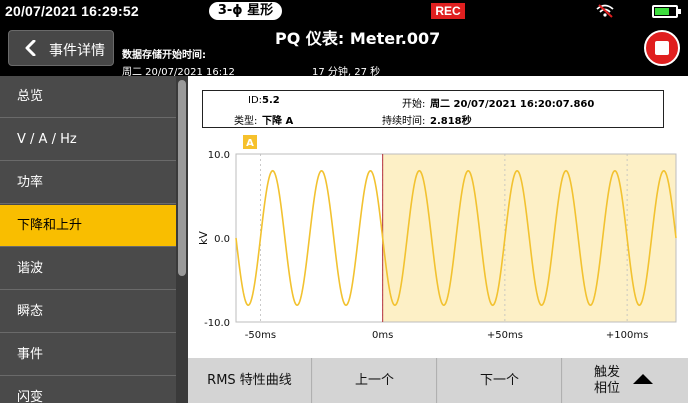 The height and width of the screenshot is (403, 688). I want to click on event-type-label: 类型:, so click(246, 121).